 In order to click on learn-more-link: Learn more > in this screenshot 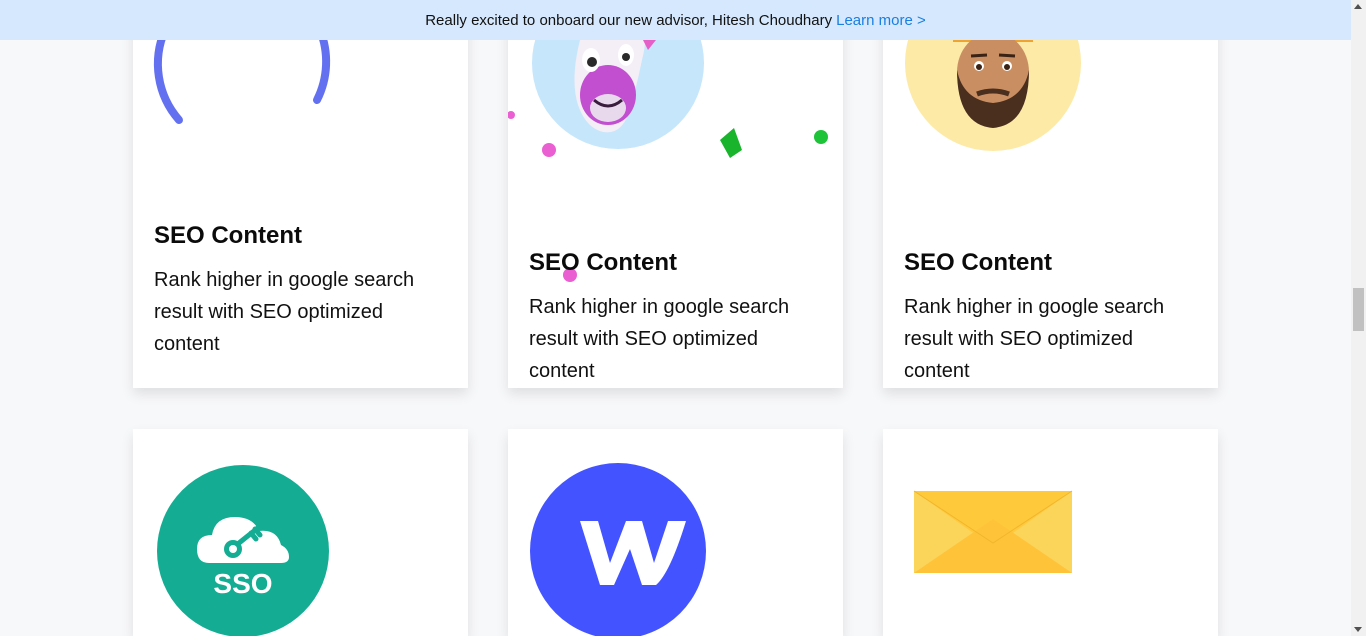, I will do `click(881, 20)`.